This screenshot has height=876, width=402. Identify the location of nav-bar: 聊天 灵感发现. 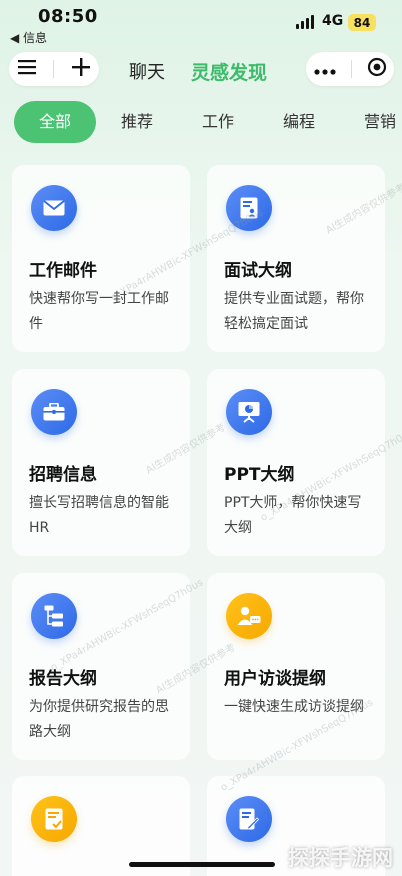
(201, 70).